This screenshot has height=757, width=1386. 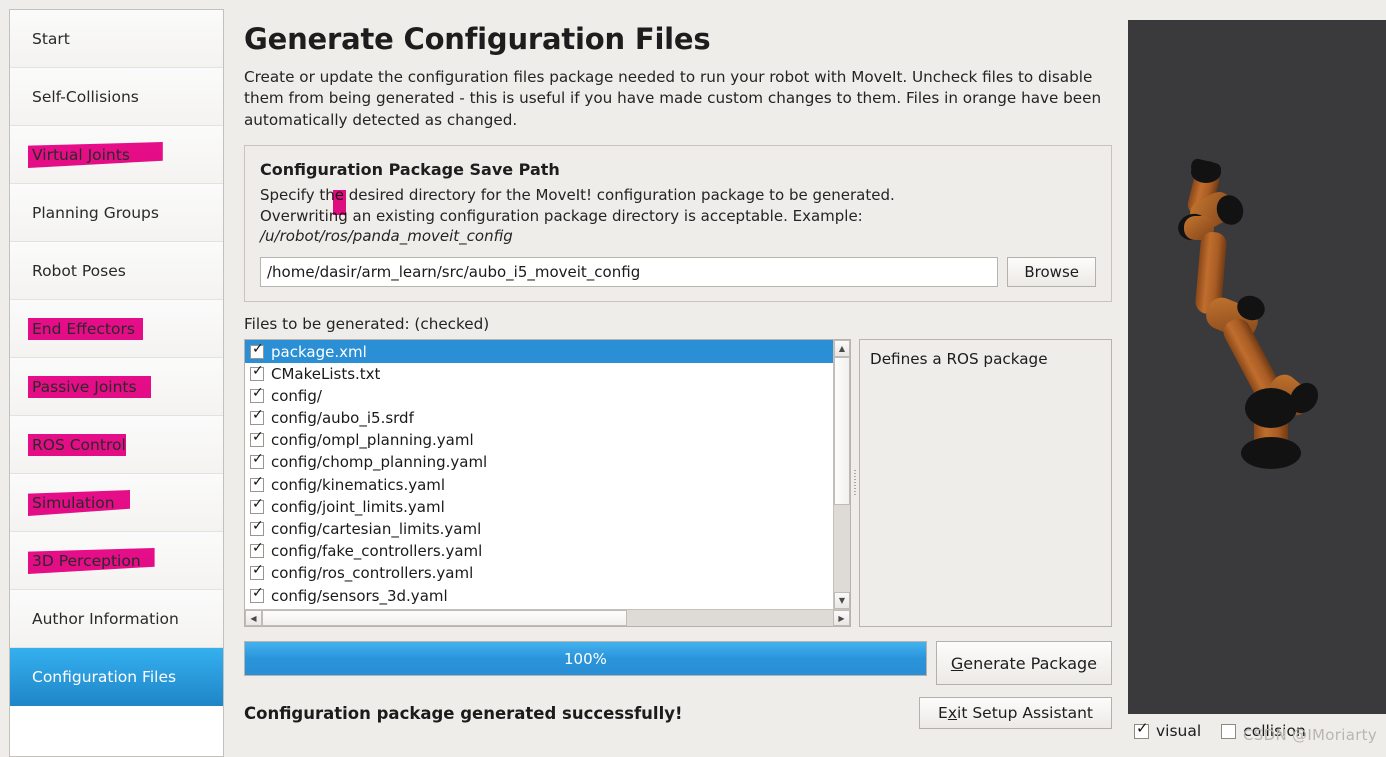 I want to click on scroll-down-arrow-icon: ▼, so click(x=842, y=601).